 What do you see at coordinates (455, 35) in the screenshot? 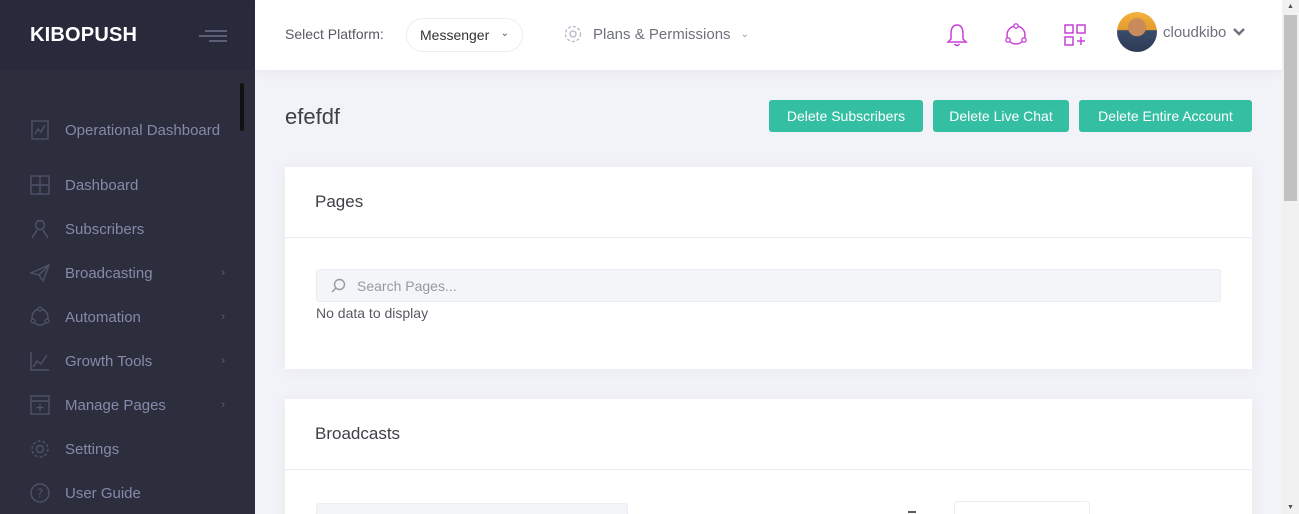
I see `platform-select-value: Messenger` at bounding box center [455, 35].